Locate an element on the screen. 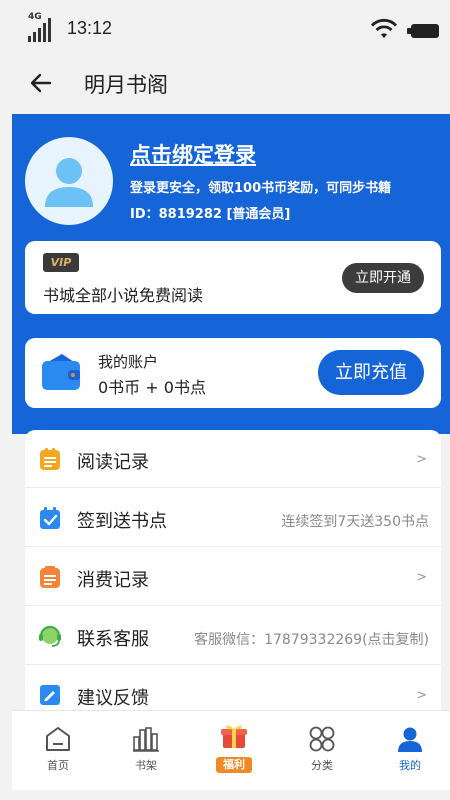 Image resolution: width=450 pixels, height=800 pixels. bottom-strip is located at coordinates (225, 795).